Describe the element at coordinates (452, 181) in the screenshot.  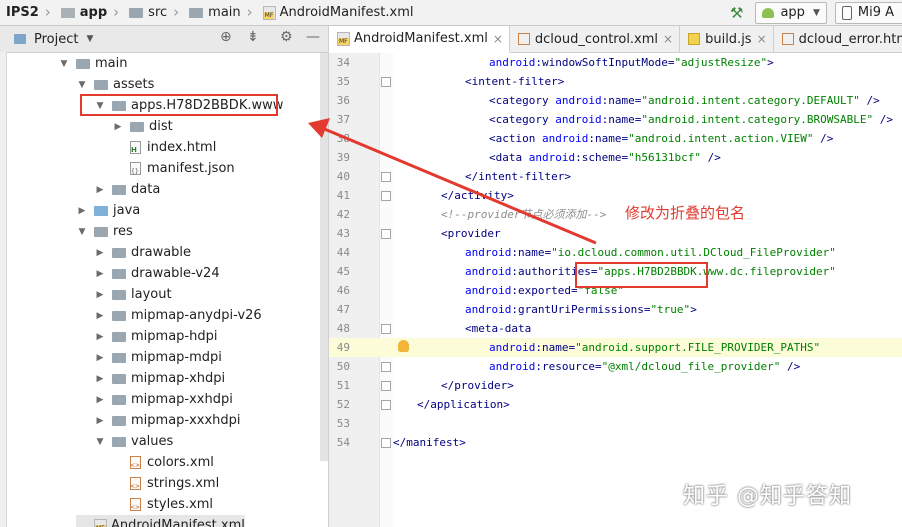
I see `annotation-arrow` at that location.